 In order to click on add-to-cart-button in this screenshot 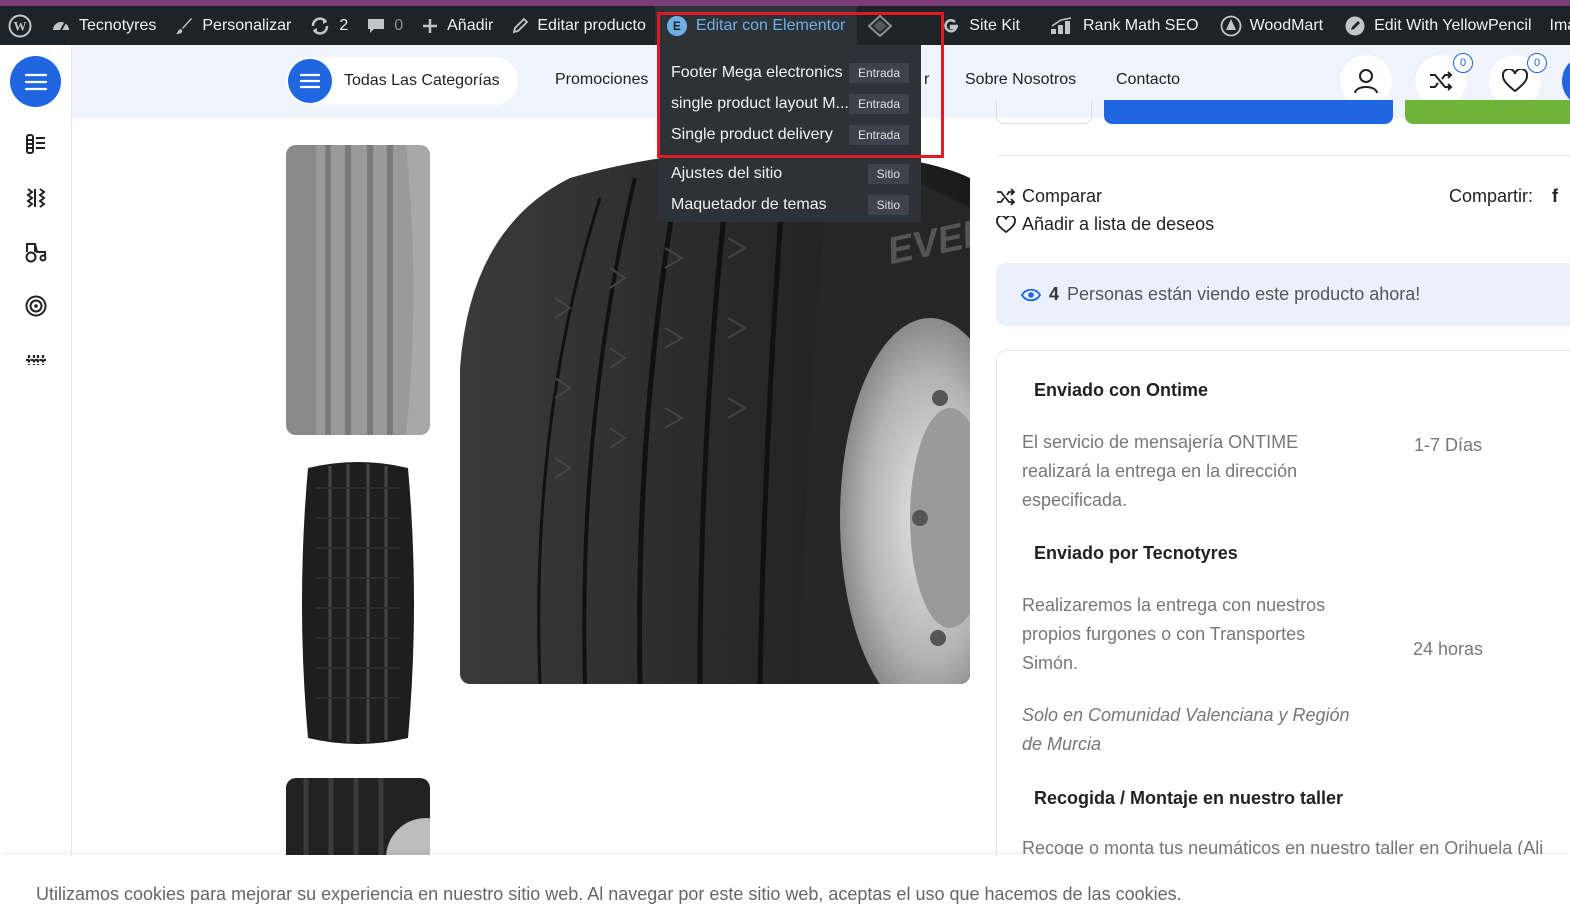, I will do `click(1248, 112)`.